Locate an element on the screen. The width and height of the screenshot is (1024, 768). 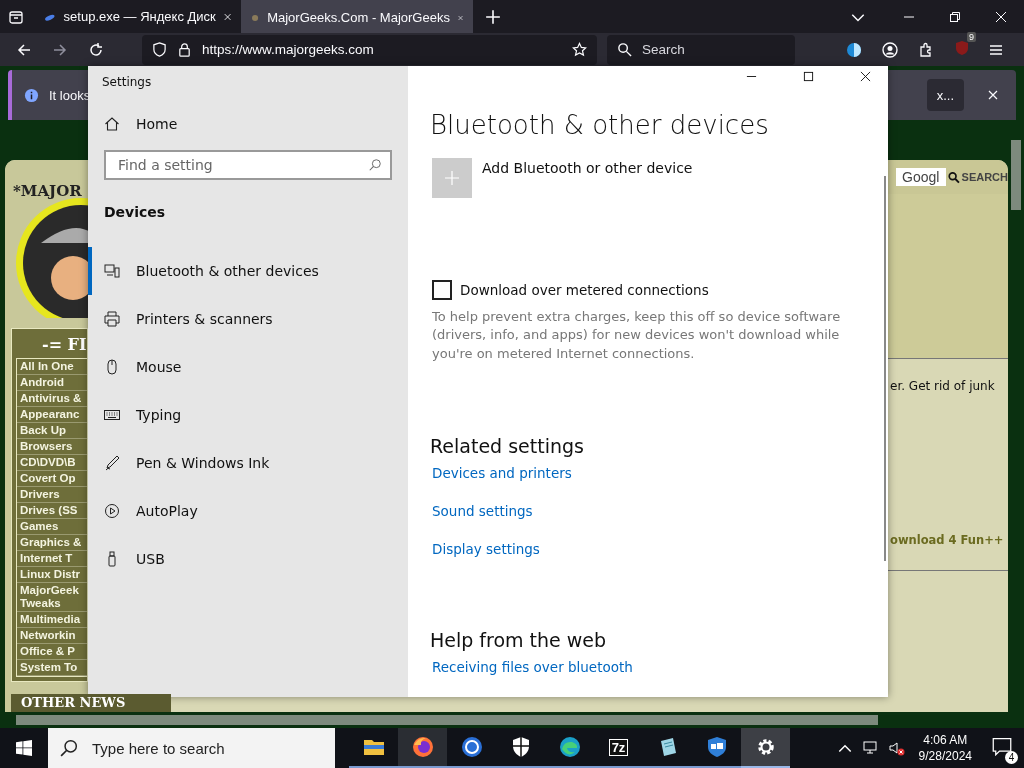
menu-heading: -= FI is located at coordinates (64, 345).